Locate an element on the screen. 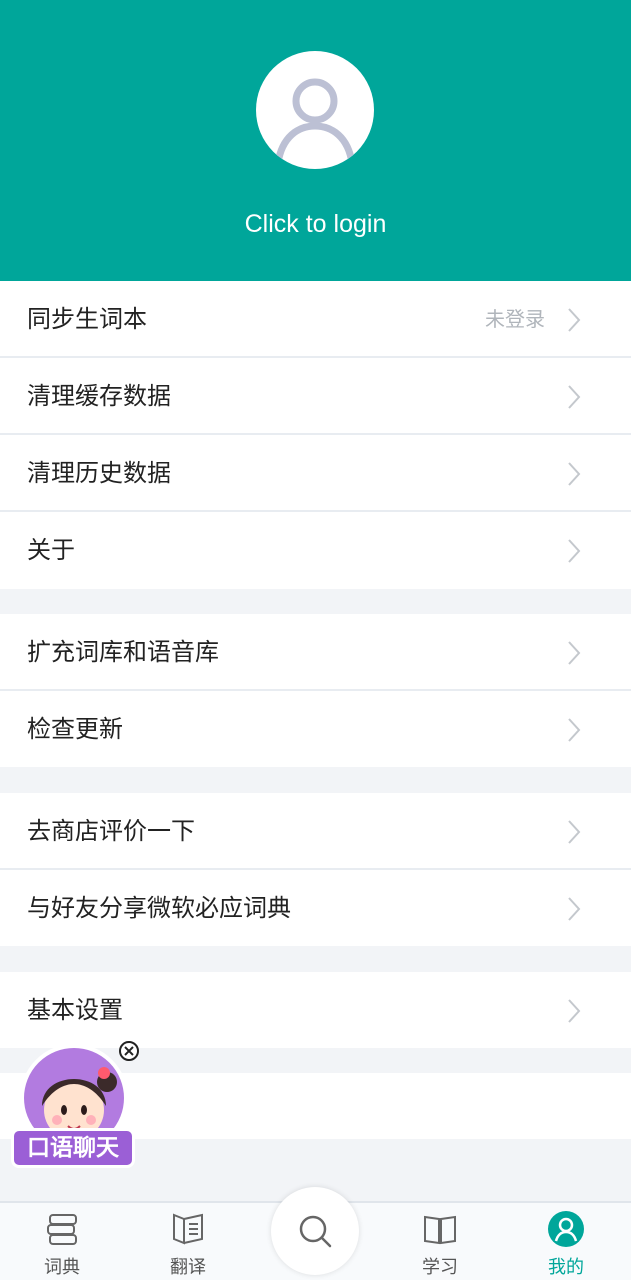 Image resolution: width=631 pixels, height=1280 pixels. login-link: Click to login is located at coordinates (315, 224).